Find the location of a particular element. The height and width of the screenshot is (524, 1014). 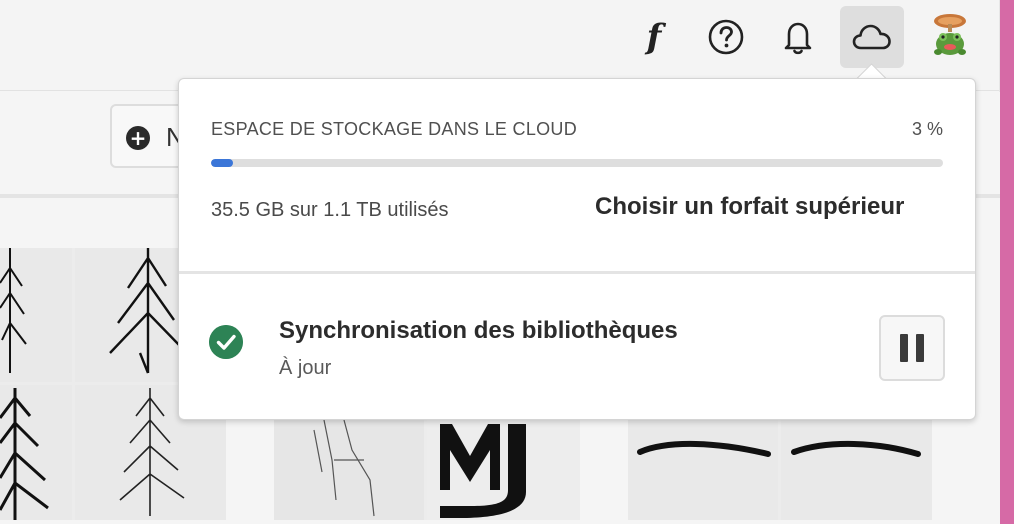

check-circle-icon is located at coordinates (226, 342).